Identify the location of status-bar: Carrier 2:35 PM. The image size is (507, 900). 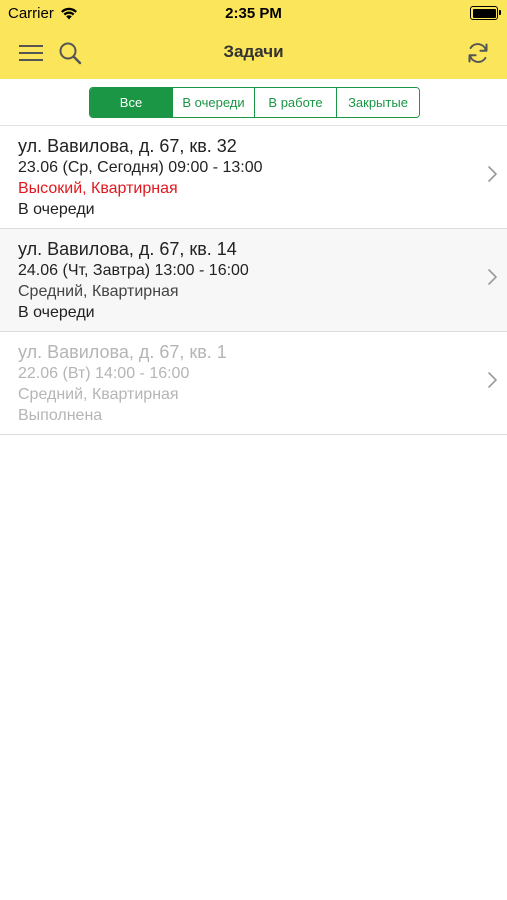
(253, 14).